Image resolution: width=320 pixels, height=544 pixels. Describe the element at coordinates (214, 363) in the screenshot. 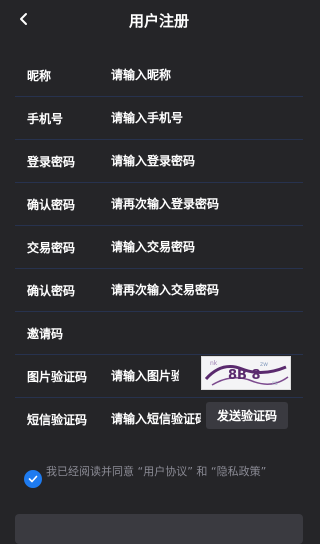

I see `svg-text: nk` at that location.